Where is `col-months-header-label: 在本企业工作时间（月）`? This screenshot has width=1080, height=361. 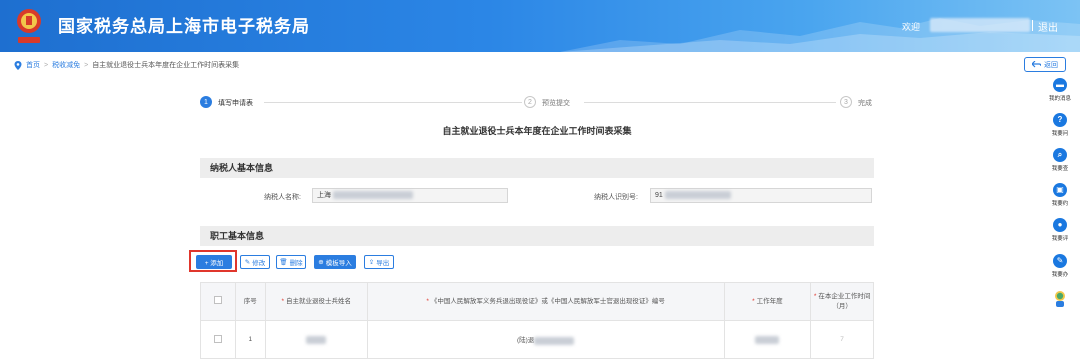
col-months-header-label: 在本企业工作时间（月） is located at coordinates (844, 301).